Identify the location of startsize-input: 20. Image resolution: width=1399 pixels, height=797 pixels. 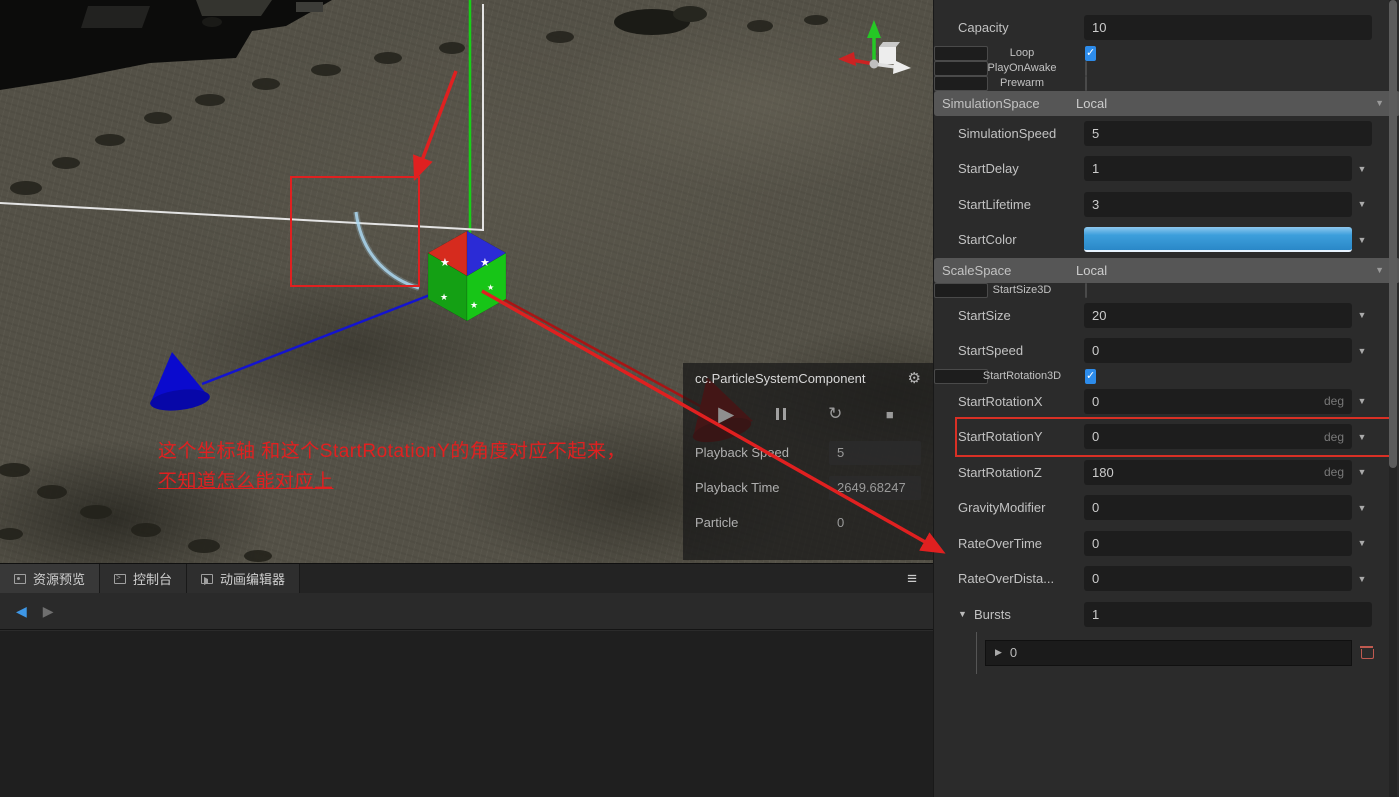
(1218, 315).